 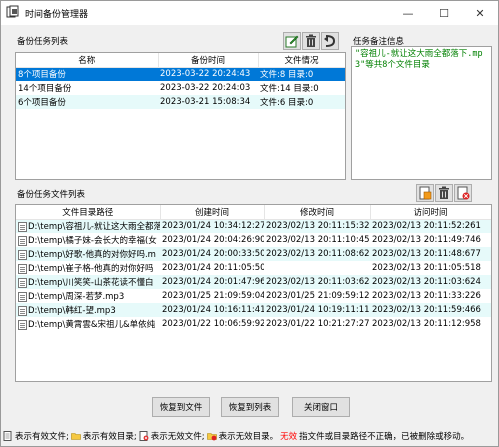 I want to click on accessed-time: 2023/02/13 20:11:48:677, so click(x=430, y=254).